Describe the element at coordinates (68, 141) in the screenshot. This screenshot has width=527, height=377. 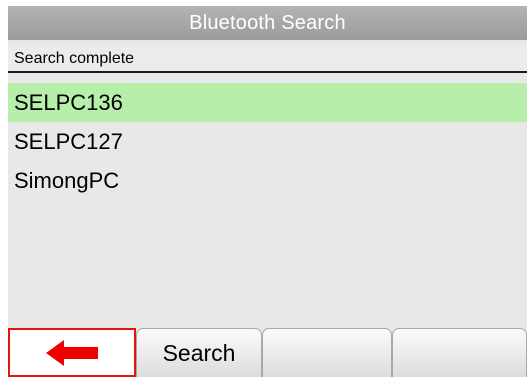
I see `device-name: SELPC127` at that location.